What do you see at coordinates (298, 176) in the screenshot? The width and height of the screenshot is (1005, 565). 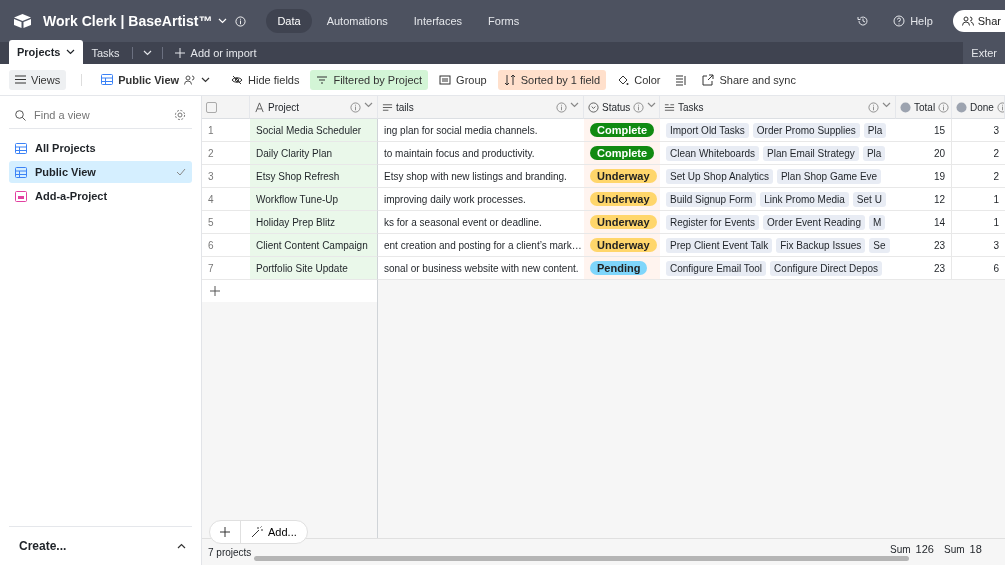 I see `table-cell: Etsy Shop Refresh` at bounding box center [298, 176].